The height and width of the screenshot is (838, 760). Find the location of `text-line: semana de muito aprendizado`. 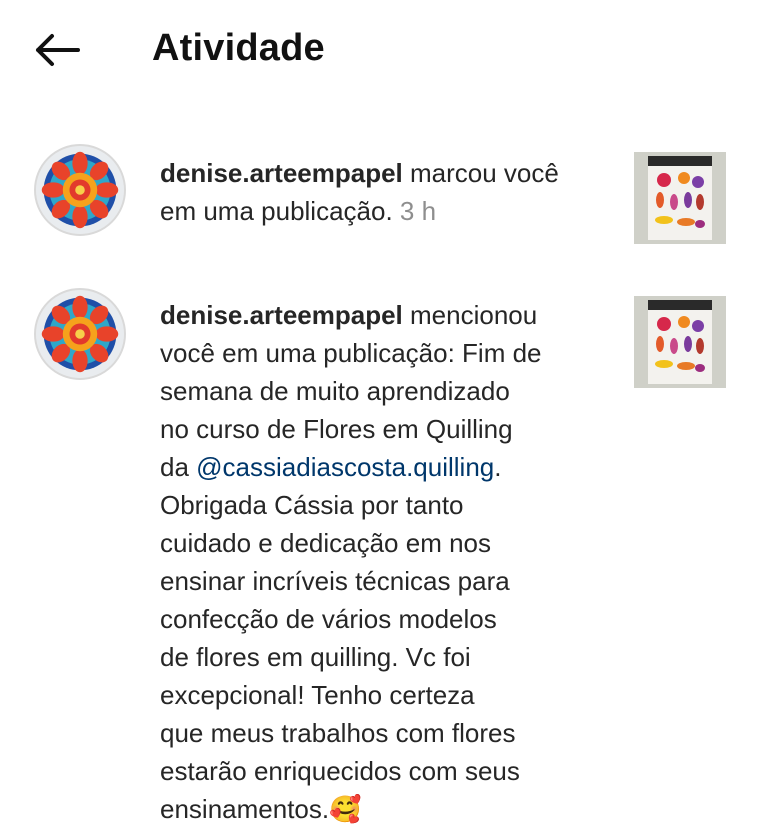

text-line: semana de muito aprendizado is located at coordinates (335, 391).